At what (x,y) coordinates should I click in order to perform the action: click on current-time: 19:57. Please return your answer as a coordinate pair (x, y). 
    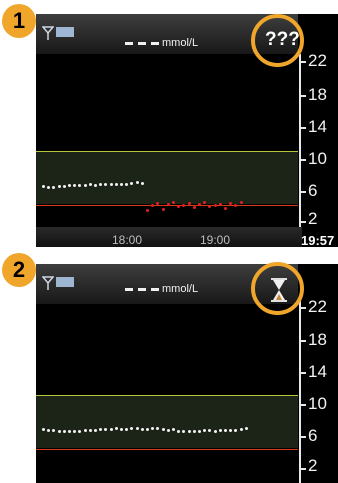
    Looking at the image, I should click on (318, 240).